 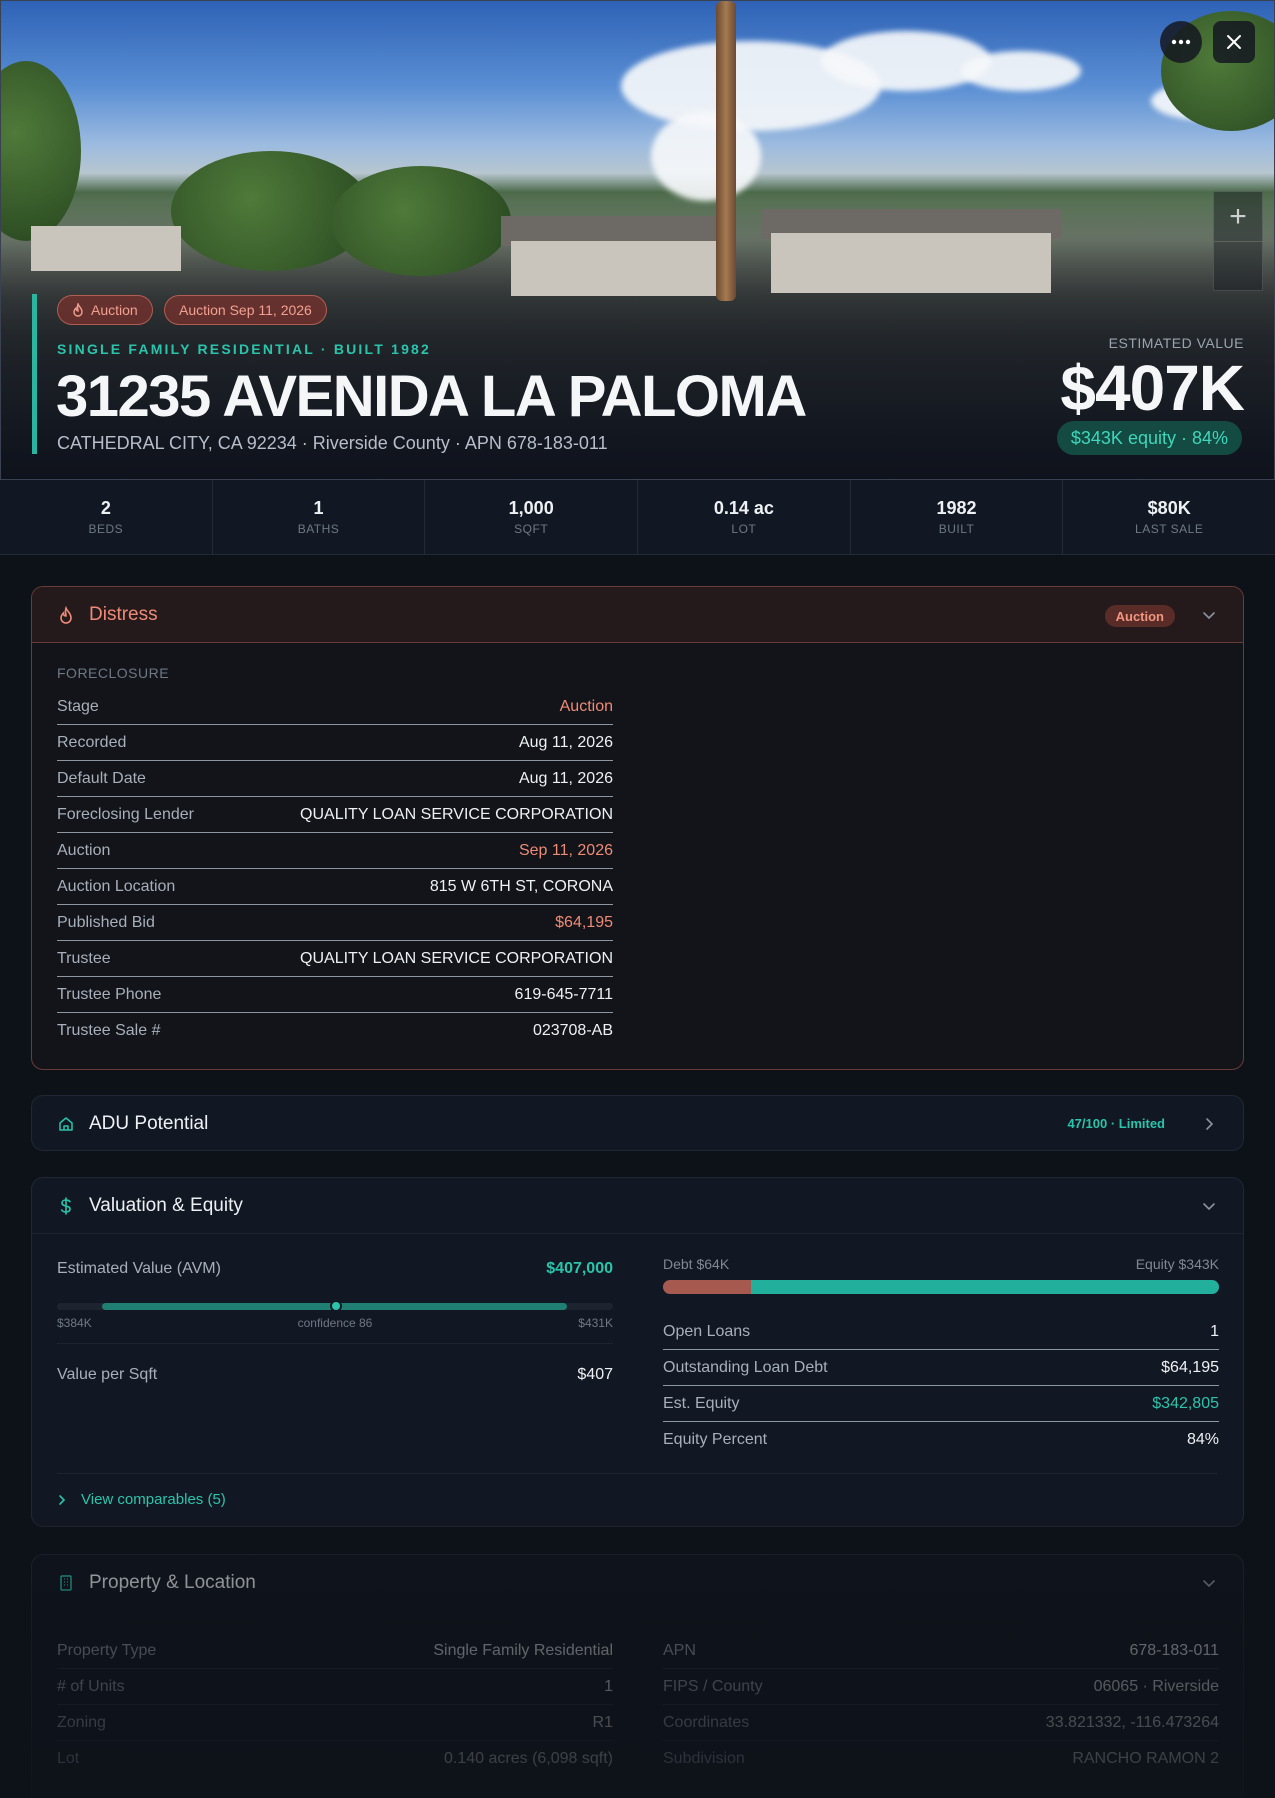 What do you see at coordinates (319, 517) in the screenshot?
I see `stat-baths: 1 BATHS` at bounding box center [319, 517].